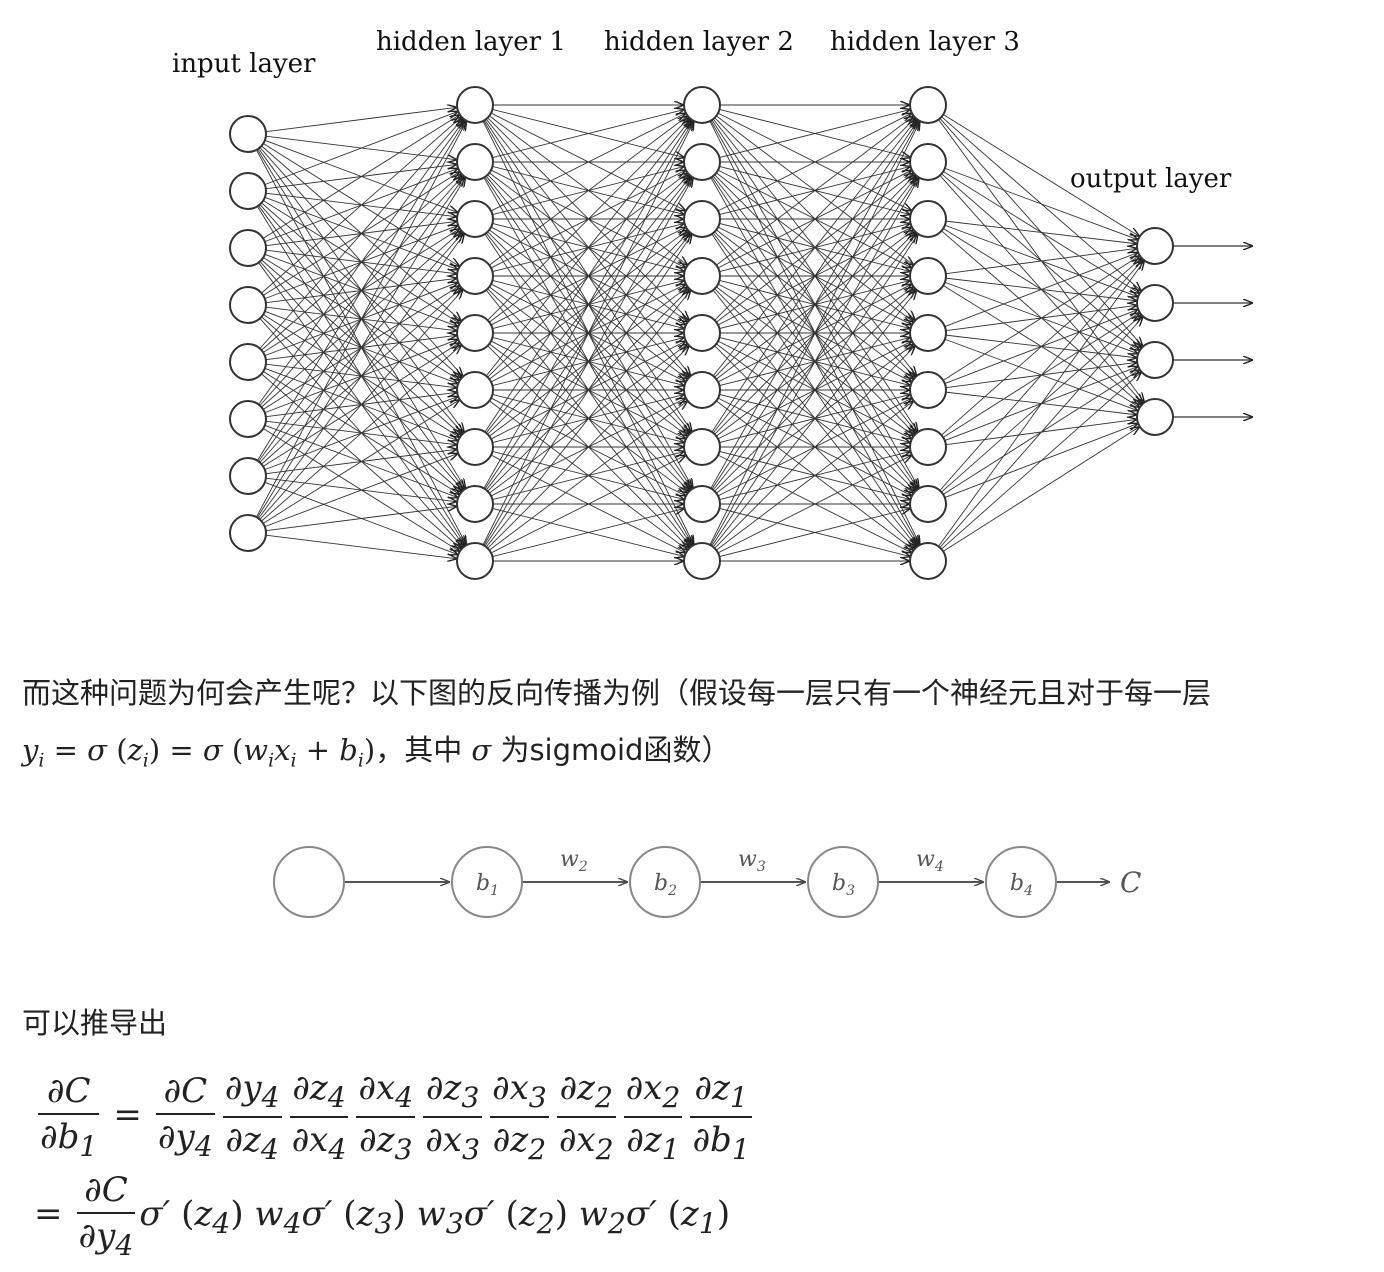 This screenshot has width=1384, height=1272. What do you see at coordinates (721, 1117) in the screenshot?
I see `fraction-dz1-db1: ∂z1 ∂b1` at bounding box center [721, 1117].